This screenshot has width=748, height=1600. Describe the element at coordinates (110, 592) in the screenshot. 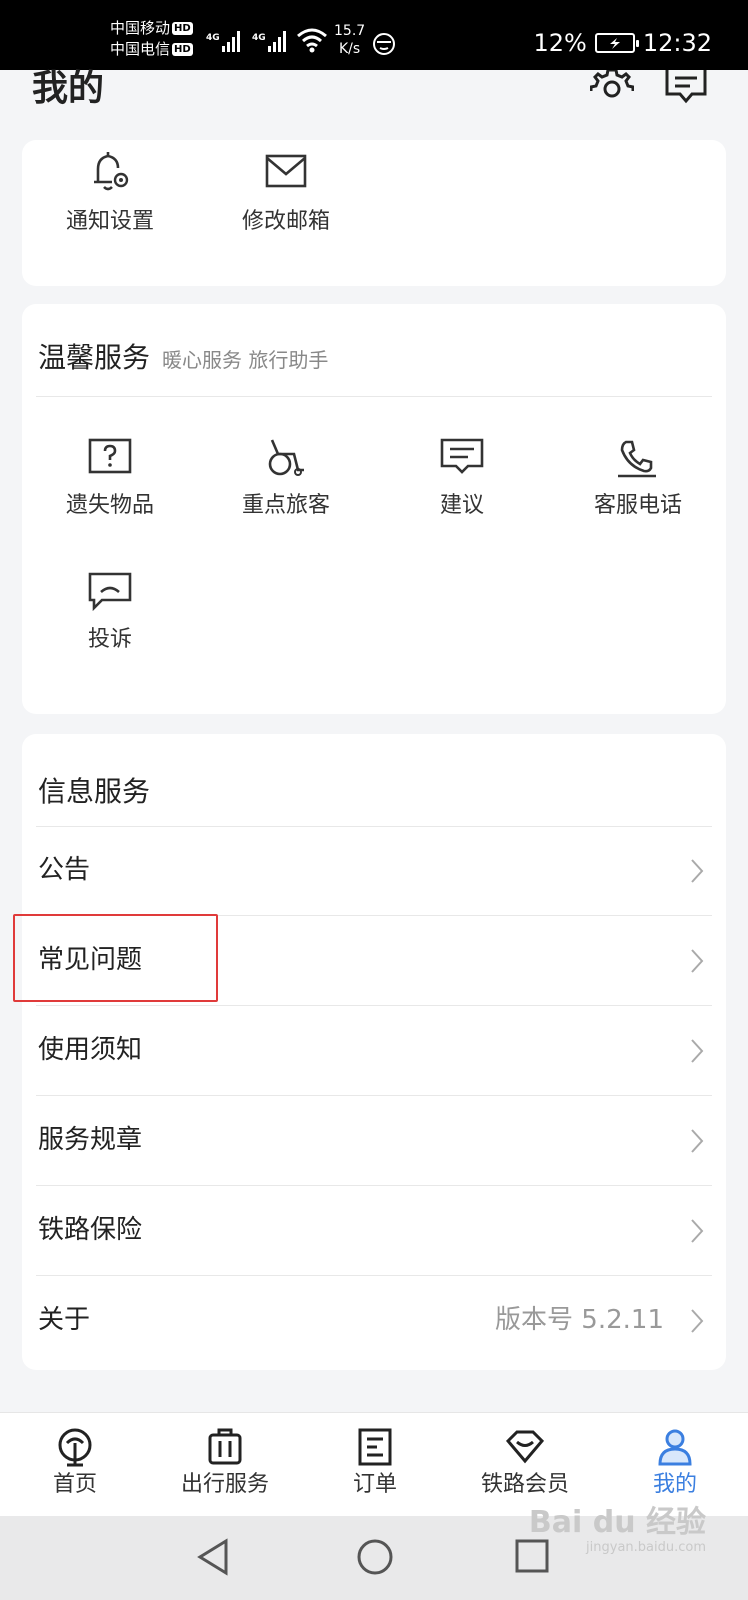

I see `complaint-icon` at that location.